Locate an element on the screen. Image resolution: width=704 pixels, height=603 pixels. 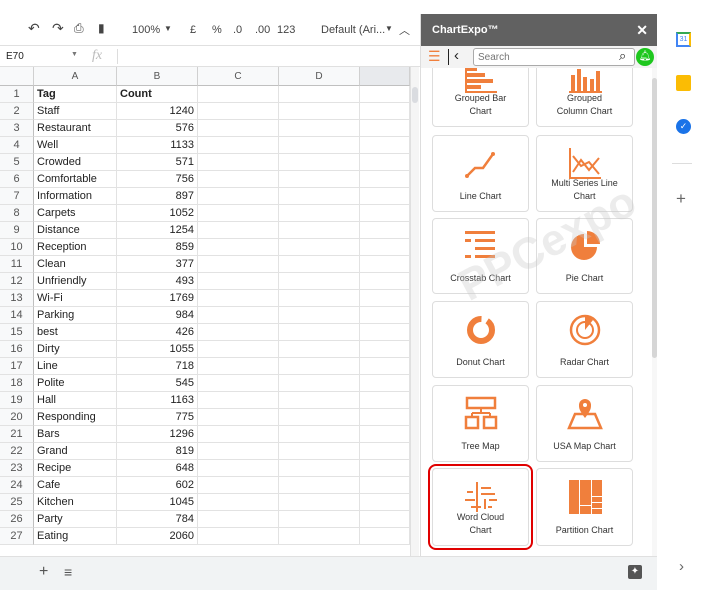
cell-count: 576 is located at coordinates (157, 128).